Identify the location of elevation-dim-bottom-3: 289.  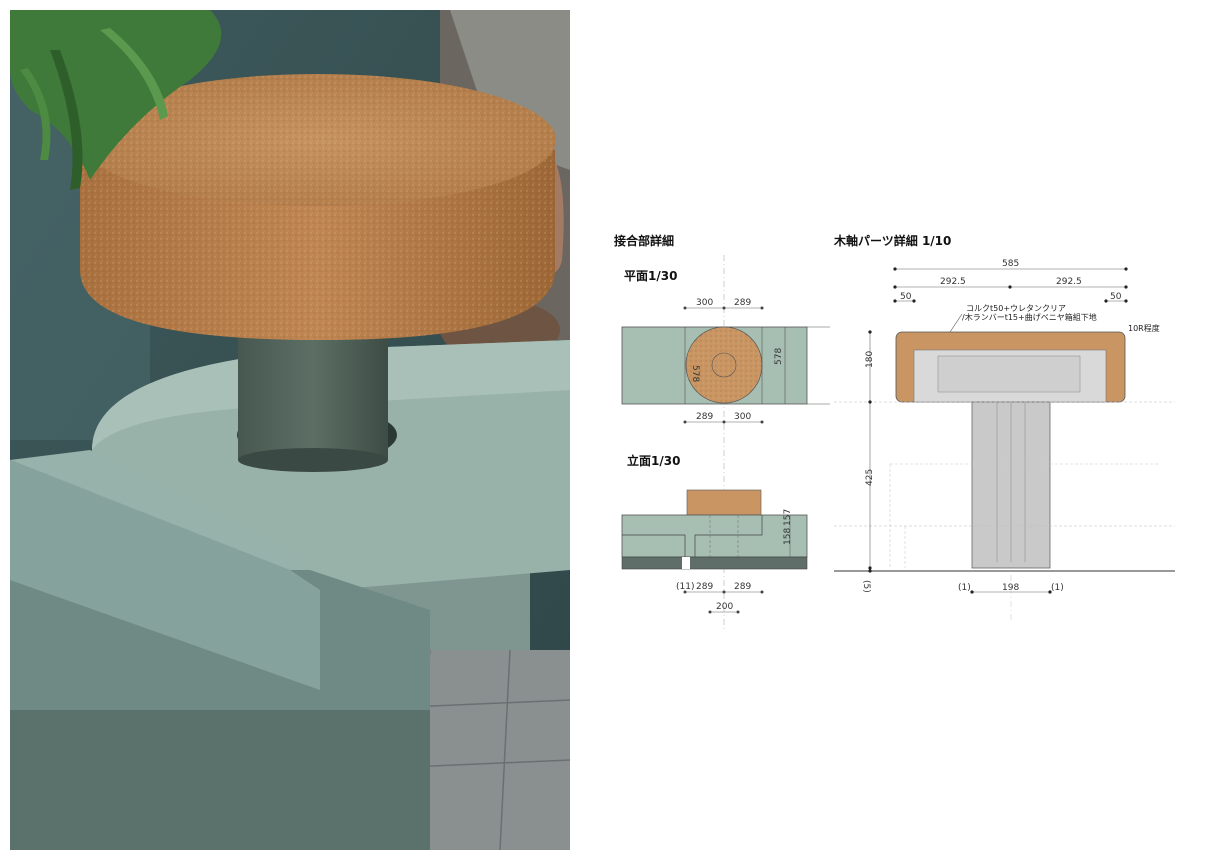
(742, 587).